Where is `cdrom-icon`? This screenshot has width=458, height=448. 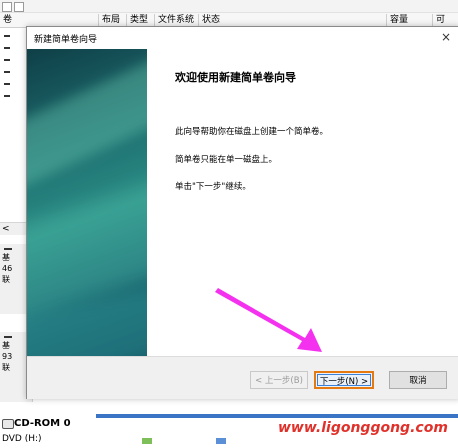
cdrom-icon is located at coordinates (8, 424).